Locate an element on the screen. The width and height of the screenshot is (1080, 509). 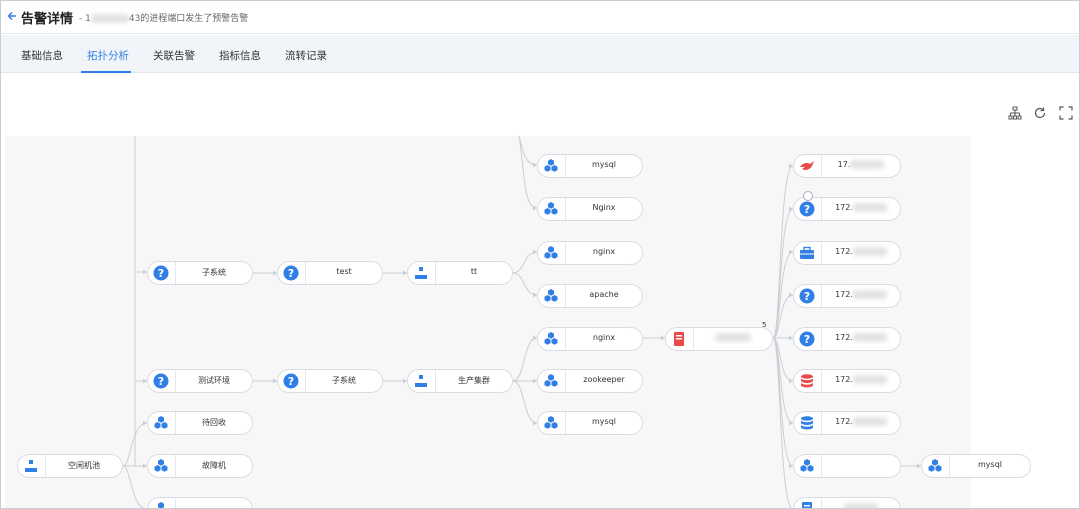
node-label: 17. is located at coordinates (861, 164).